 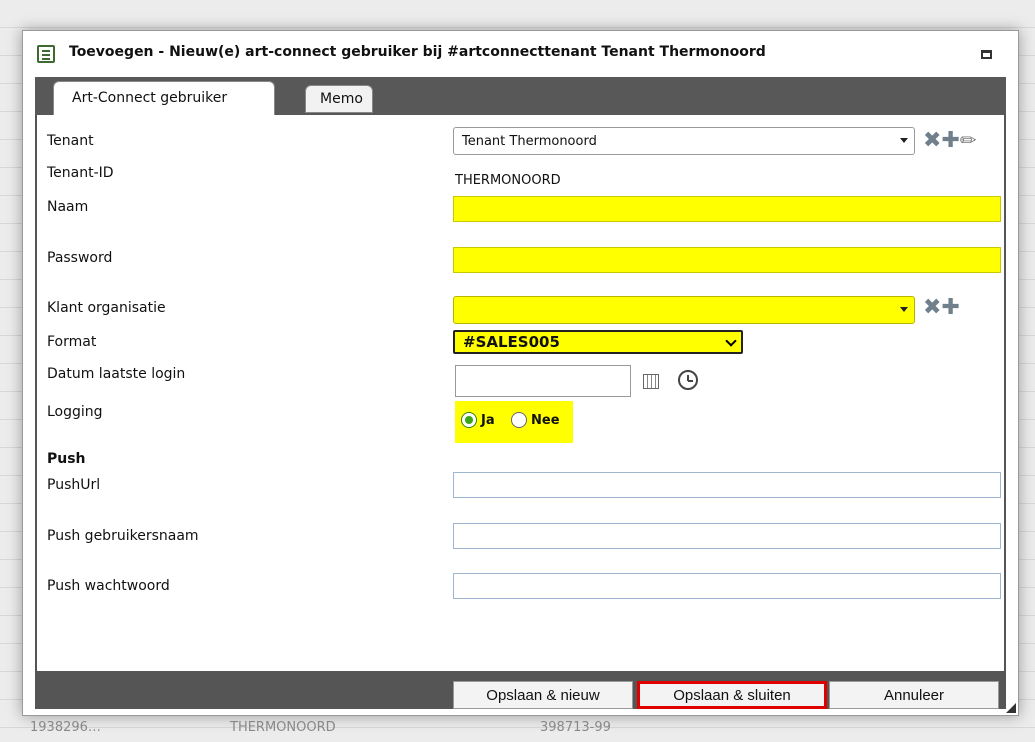 What do you see at coordinates (731, 341) in the screenshot?
I see `chevron-down-icon` at bounding box center [731, 341].